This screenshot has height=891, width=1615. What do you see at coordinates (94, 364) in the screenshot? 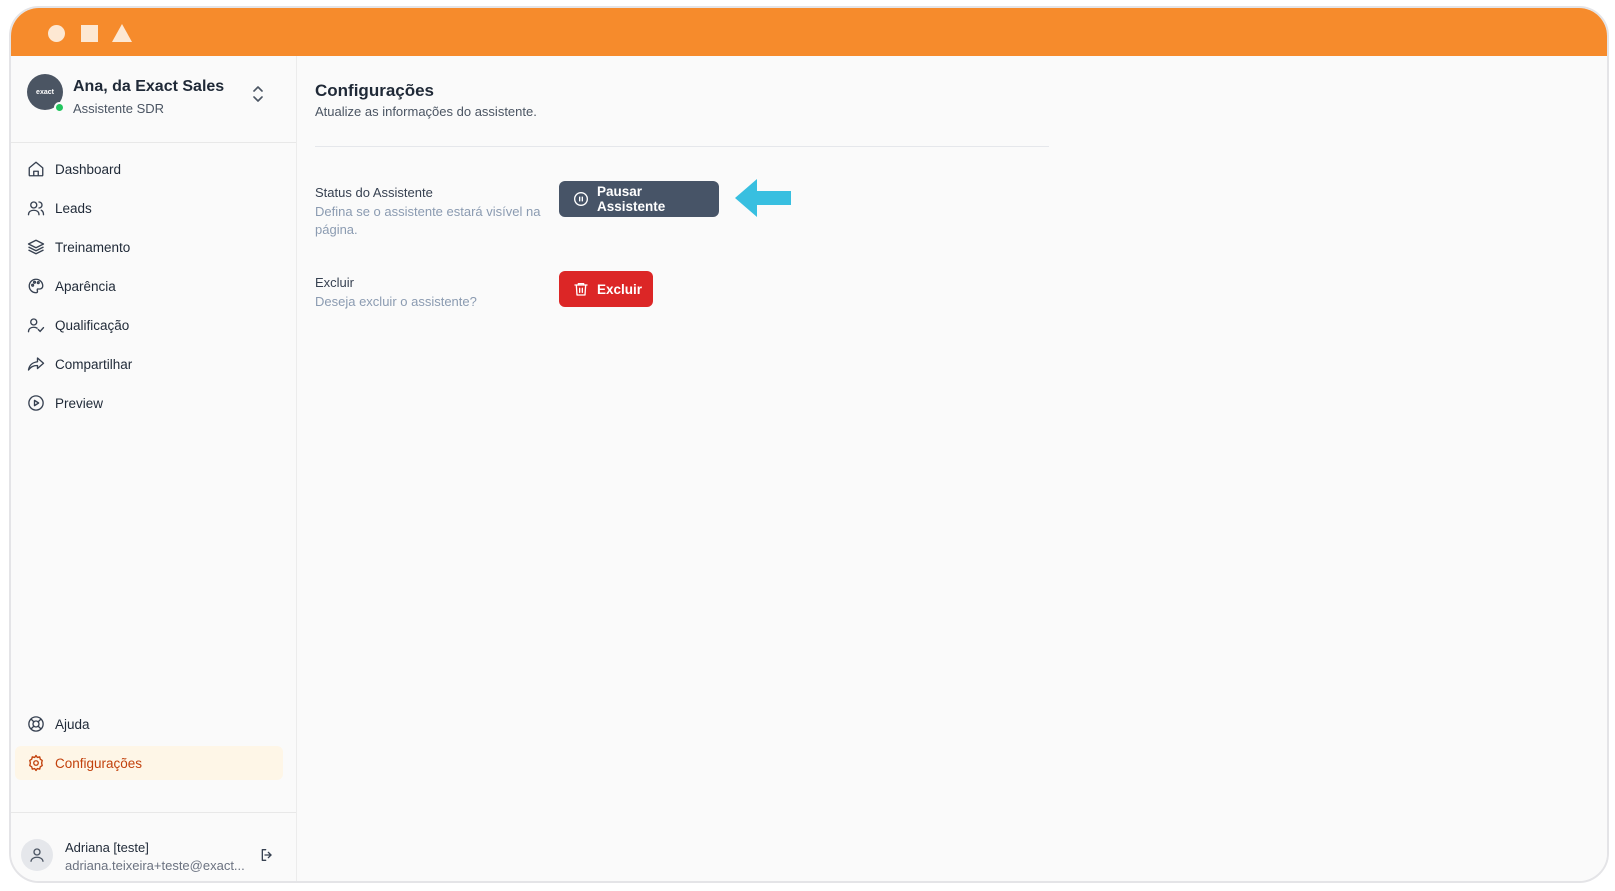
I see `sidebar-item-label: Compartilhar` at bounding box center [94, 364].